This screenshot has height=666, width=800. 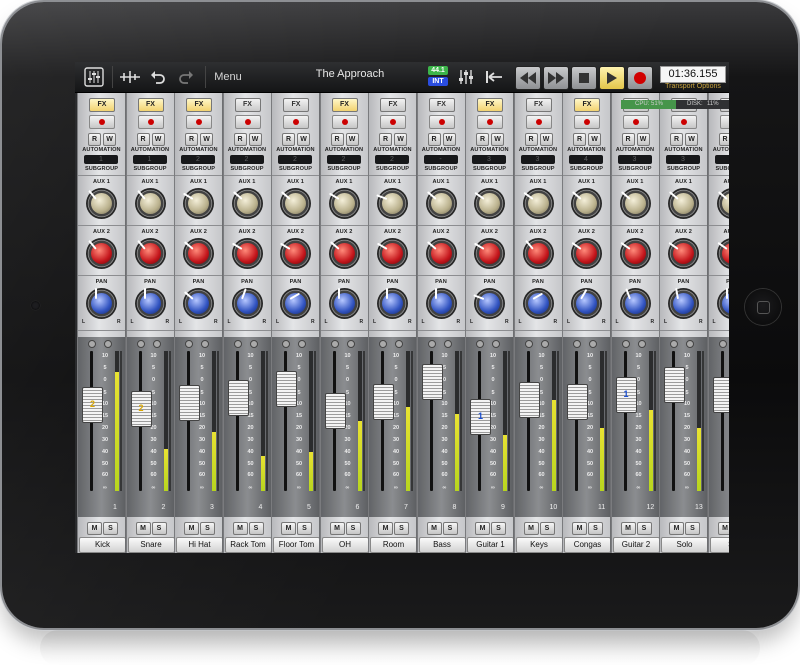 I want to click on channel-name: Bass, so click(x=441, y=545).